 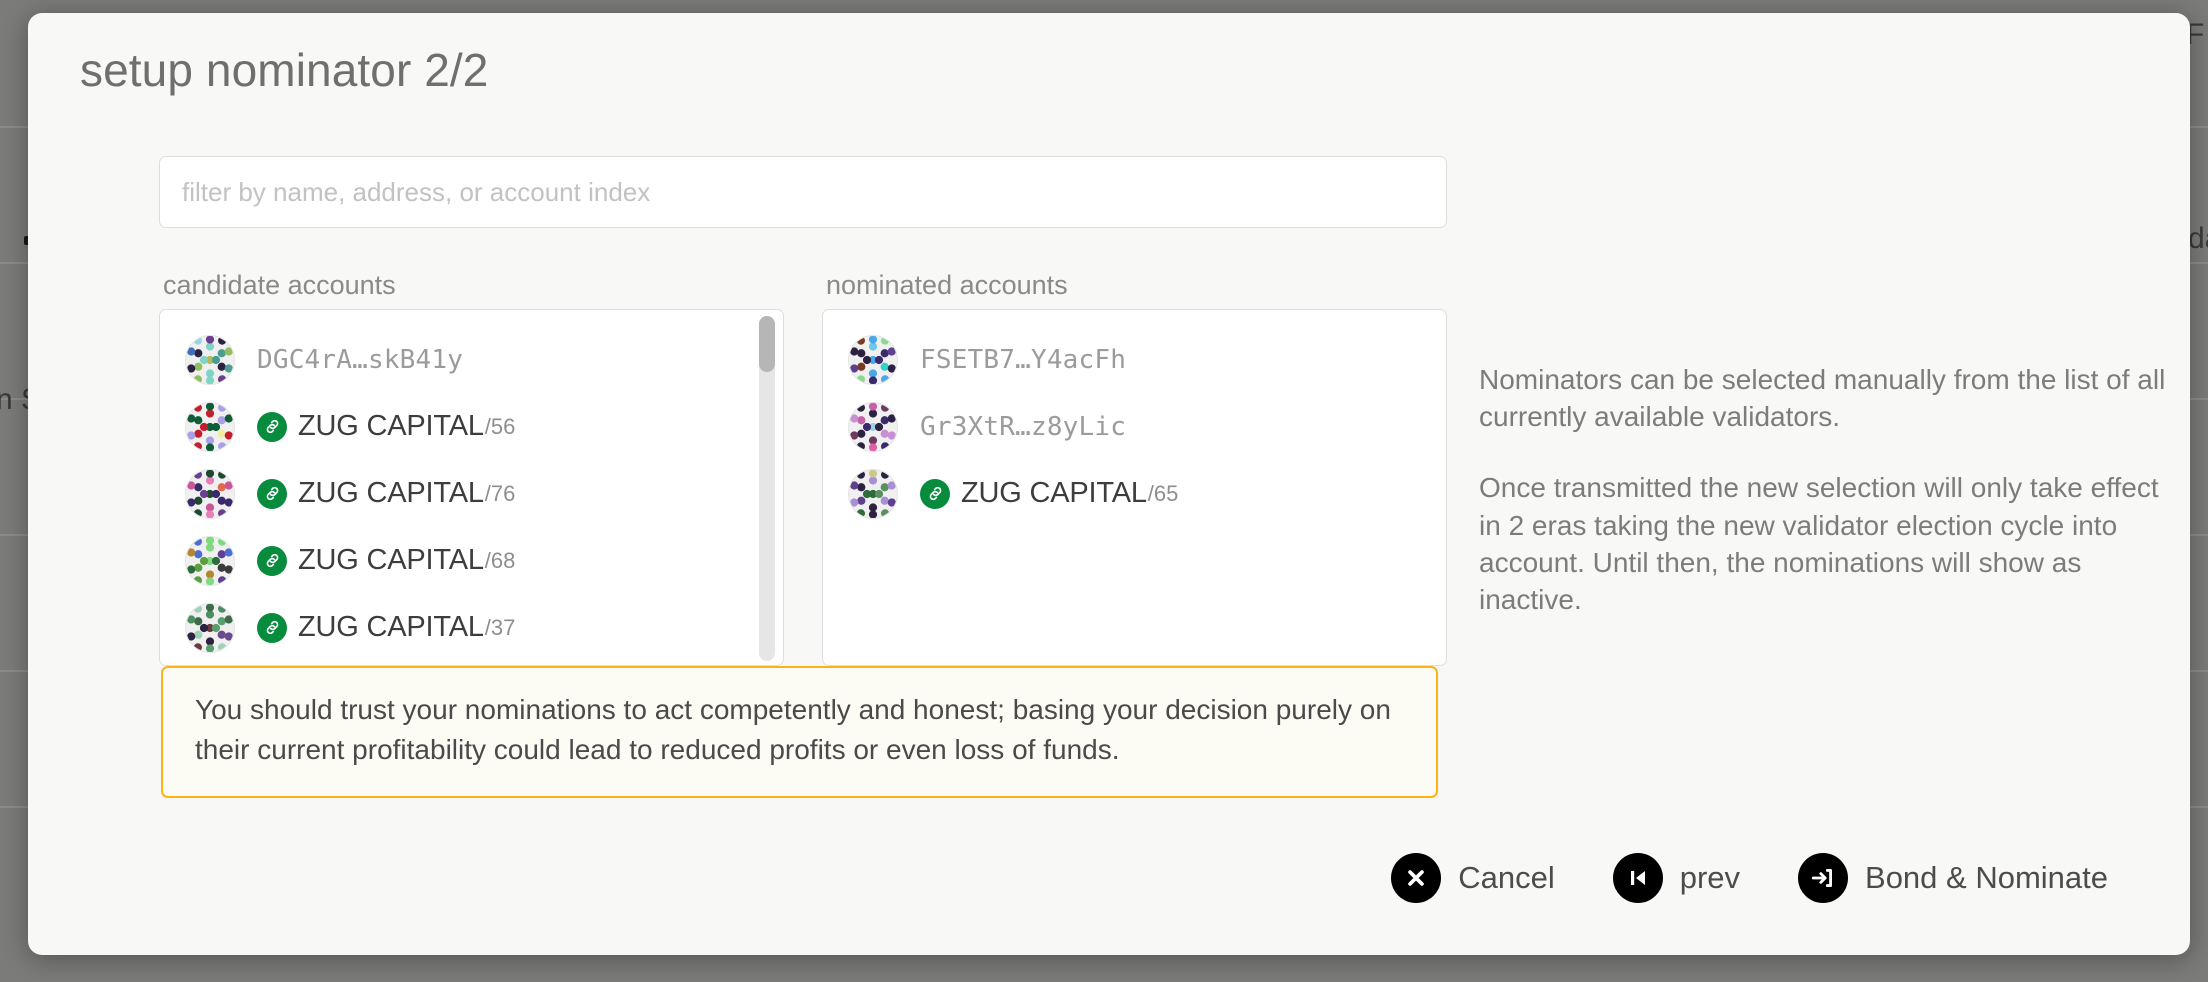 I want to click on prev-button-label: prev, so click(x=1710, y=877).